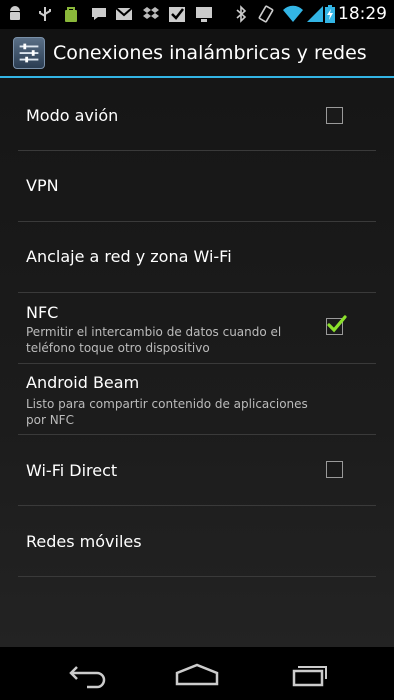  Describe the element at coordinates (197, 541) in the screenshot. I see `list-item-redes-moviles: Redes móviles` at that location.